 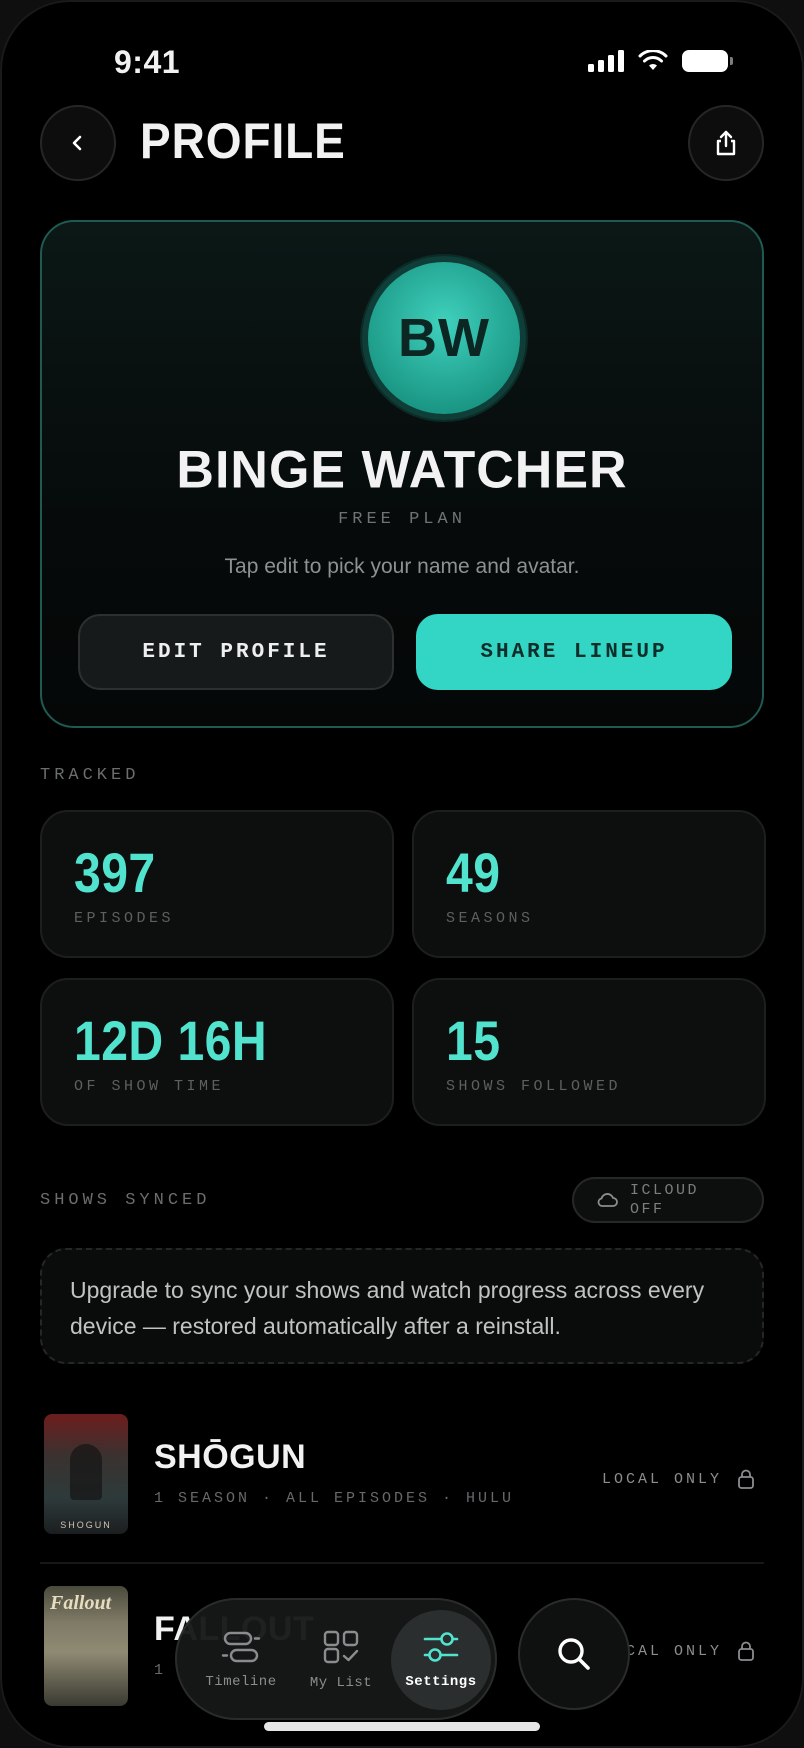 What do you see at coordinates (441, 1682) in the screenshot?
I see `tab-label: Settings` at bounding box center [441, 1682].